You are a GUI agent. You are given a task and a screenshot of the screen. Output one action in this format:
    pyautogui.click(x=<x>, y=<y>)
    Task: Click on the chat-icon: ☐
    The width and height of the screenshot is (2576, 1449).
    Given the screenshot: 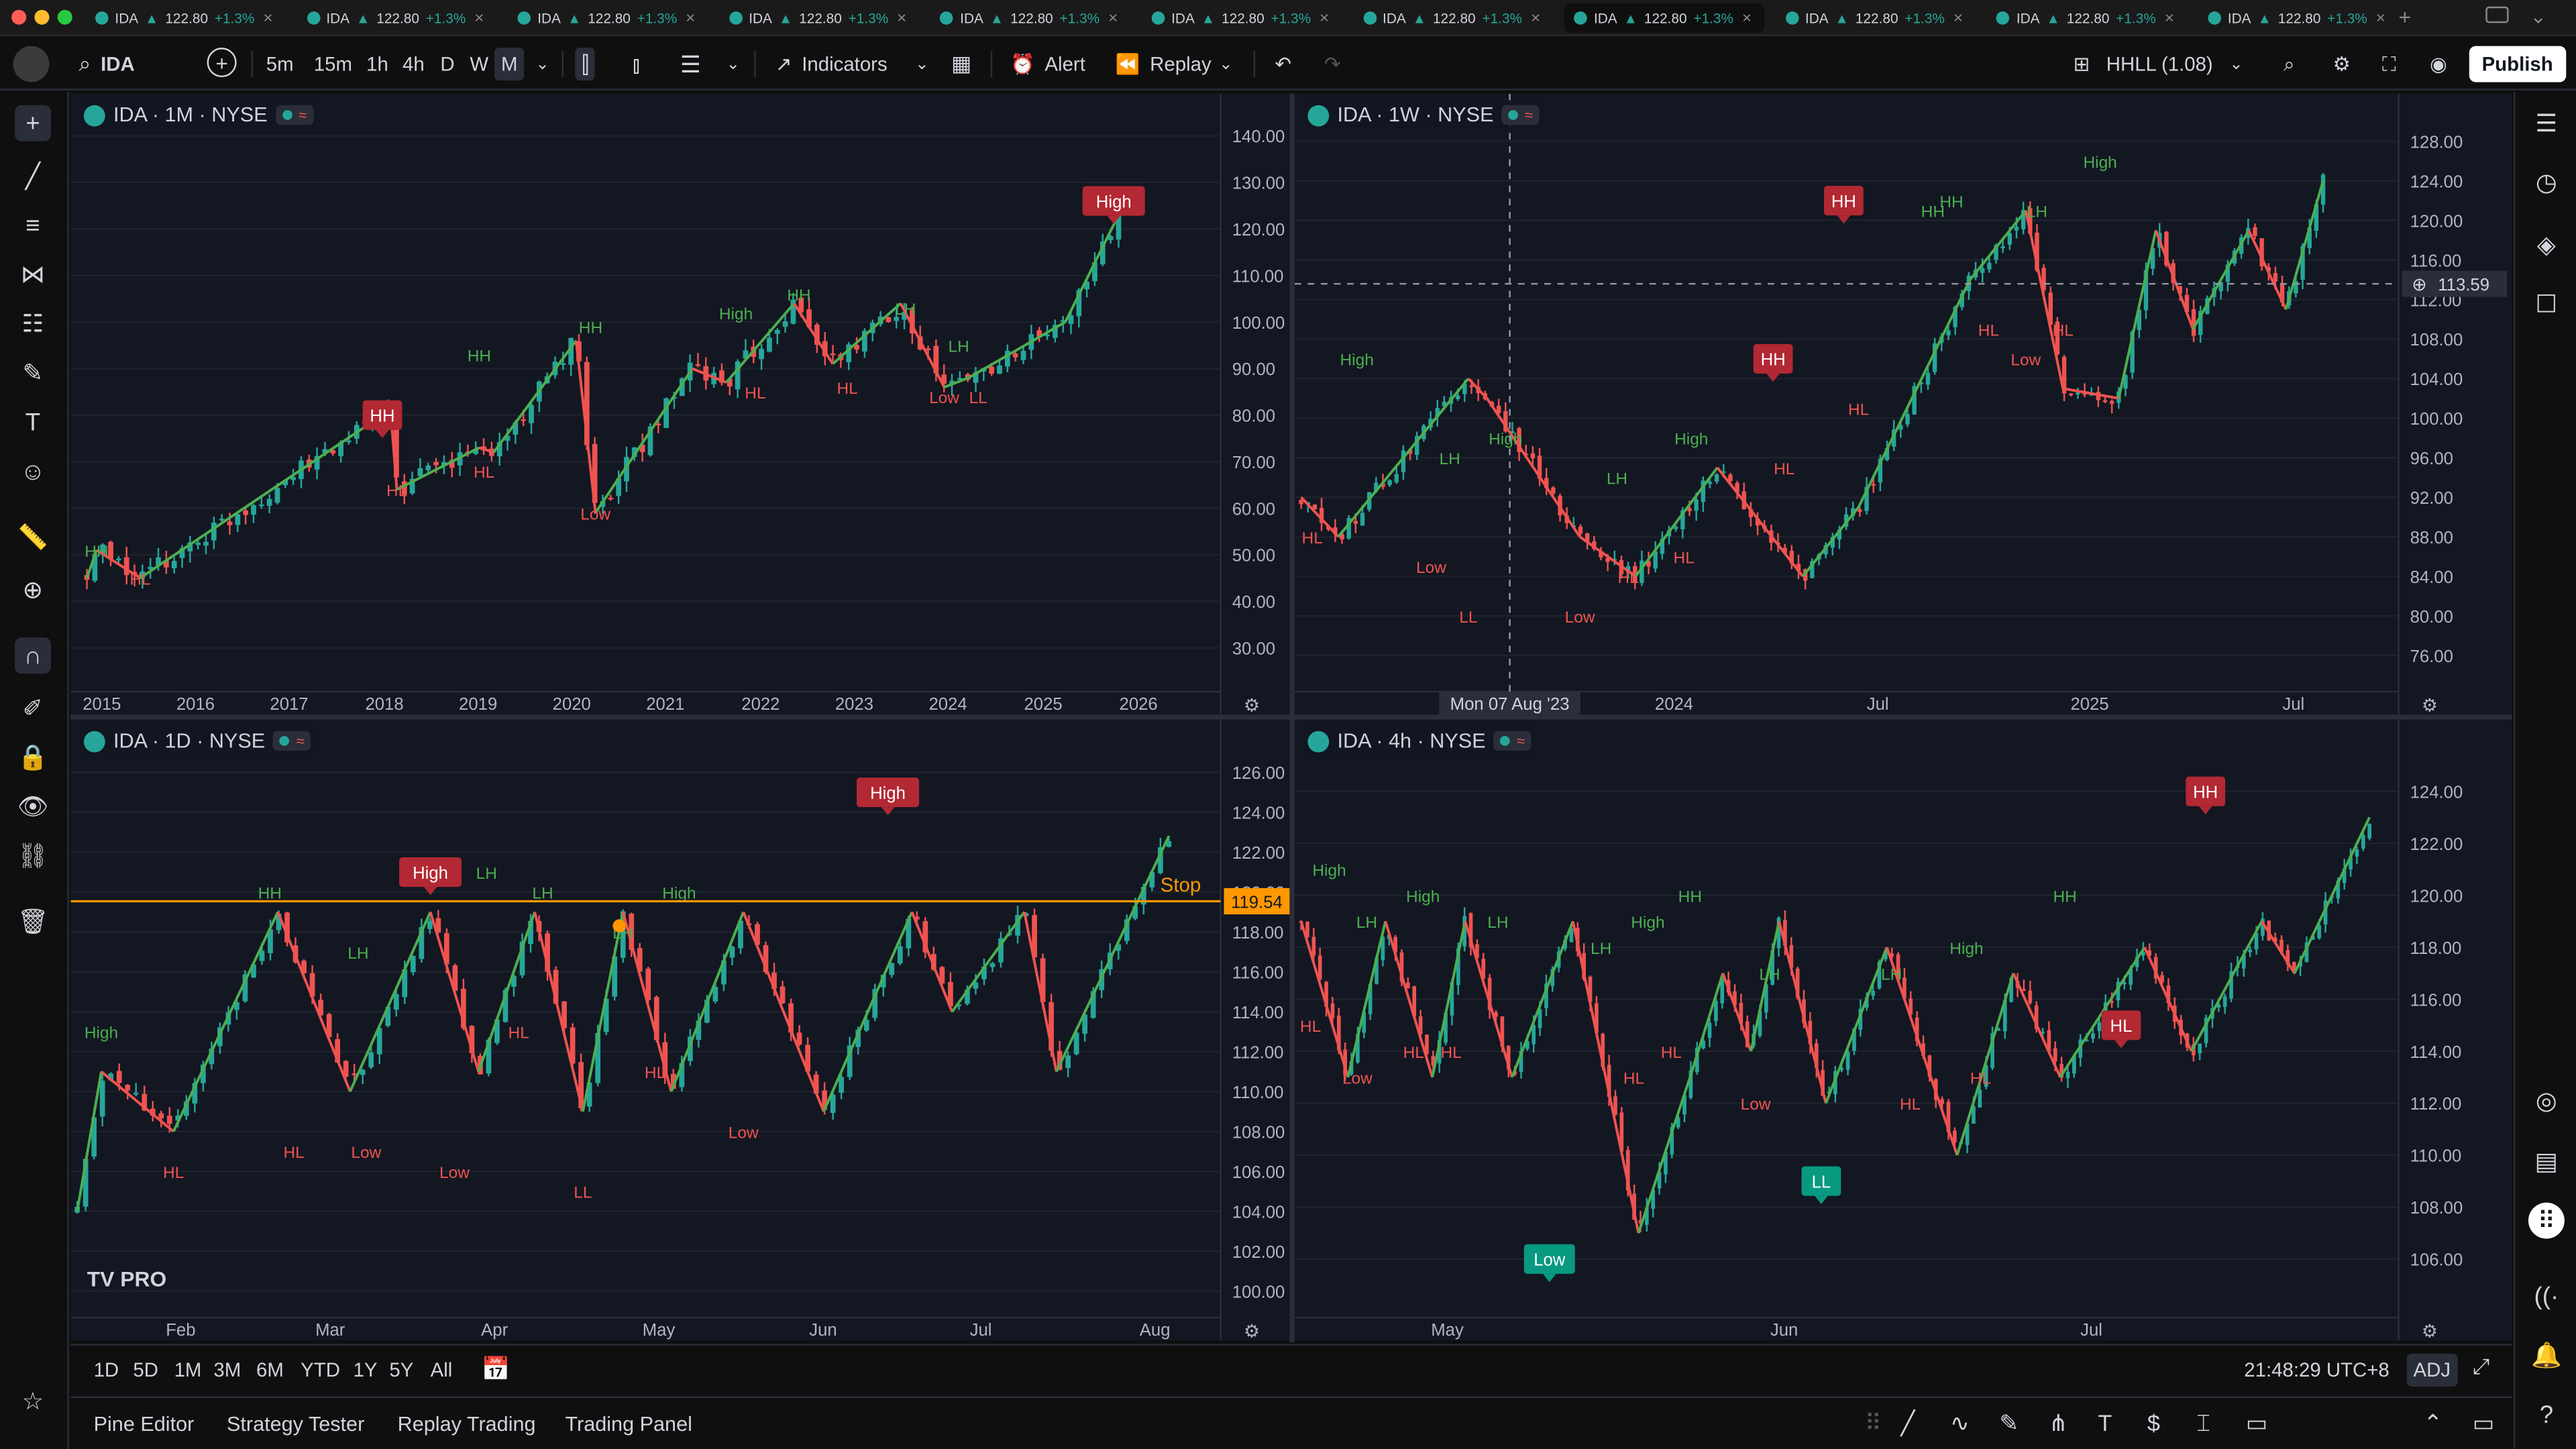 What is the action you would take?
    pyautogui.click(x=2546, y=304)
    